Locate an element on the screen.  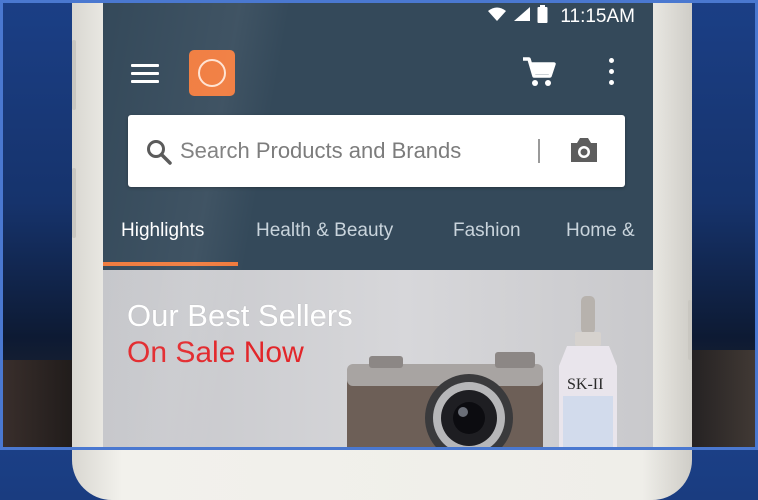
skii-product-image: SK-II is located at coordinates (588, 373).